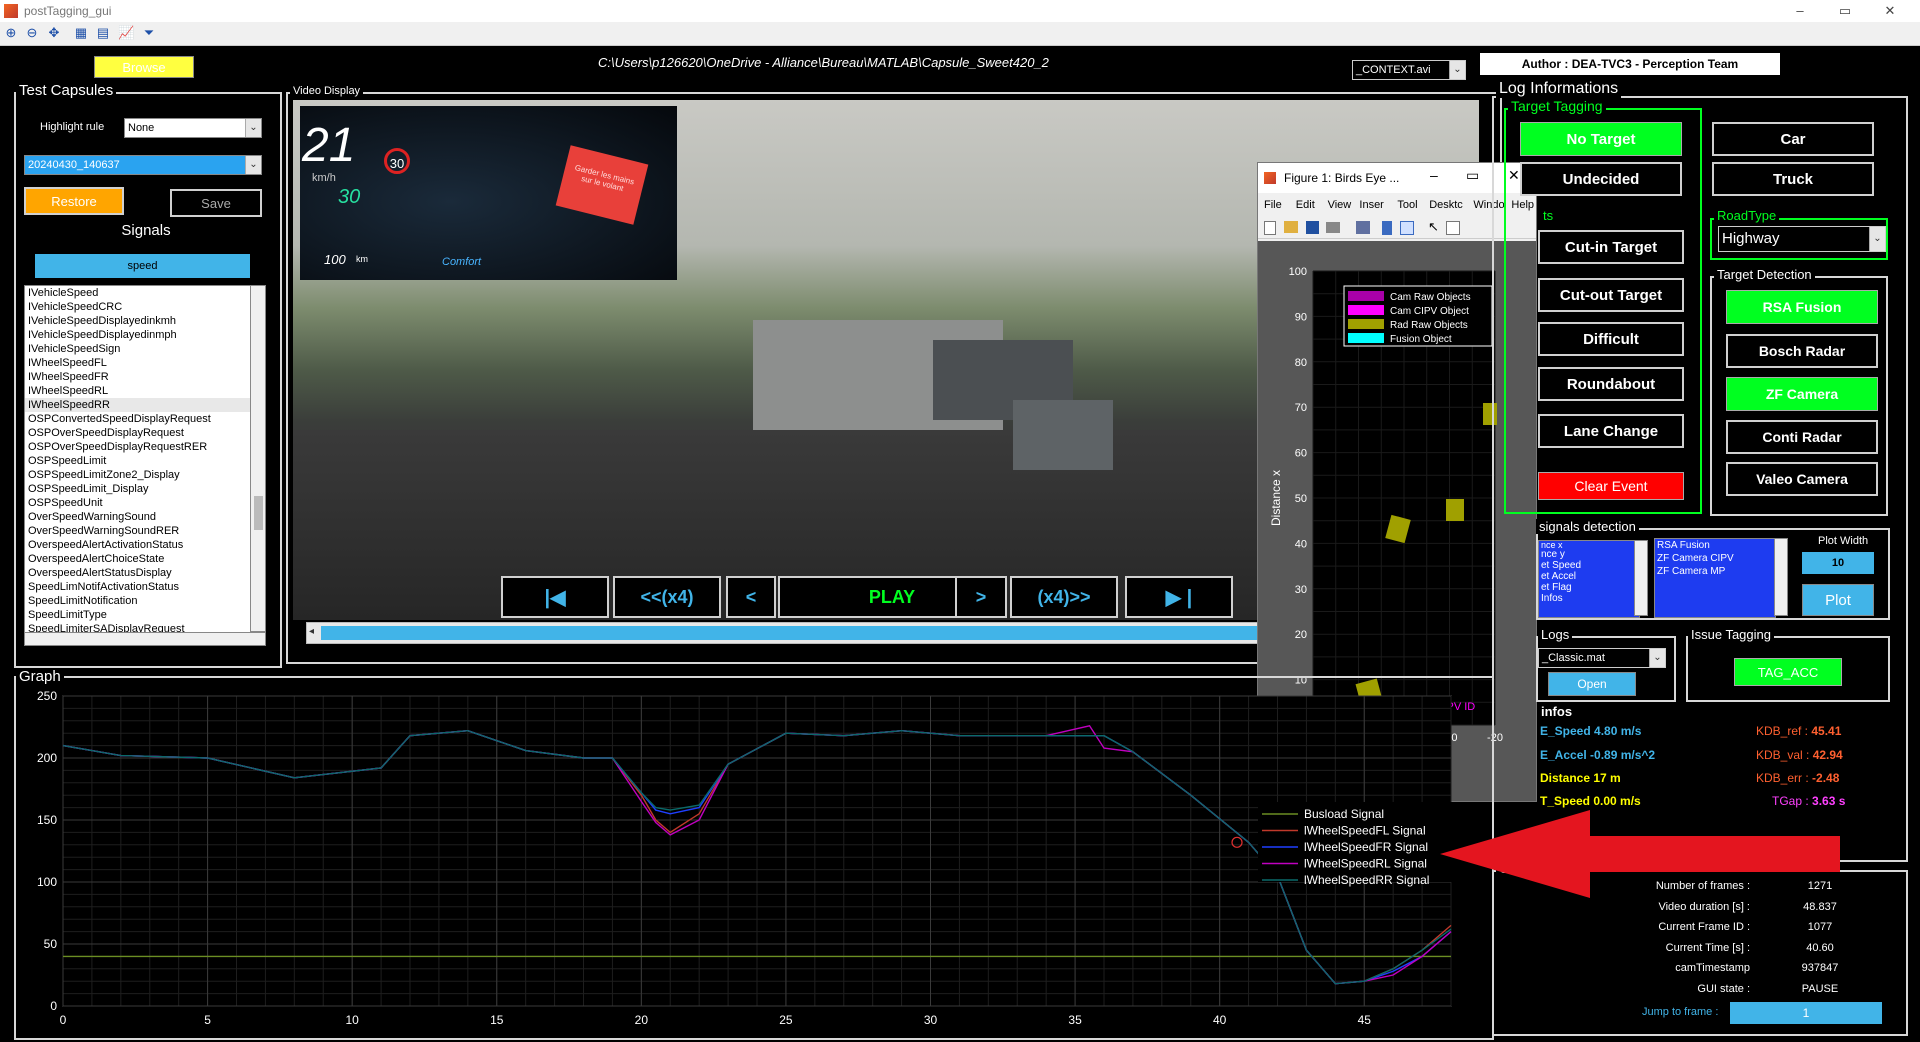 The height and width of the screenshot is (1042, 1920). I want to click on restore-button: Restore, so click(74, 201).